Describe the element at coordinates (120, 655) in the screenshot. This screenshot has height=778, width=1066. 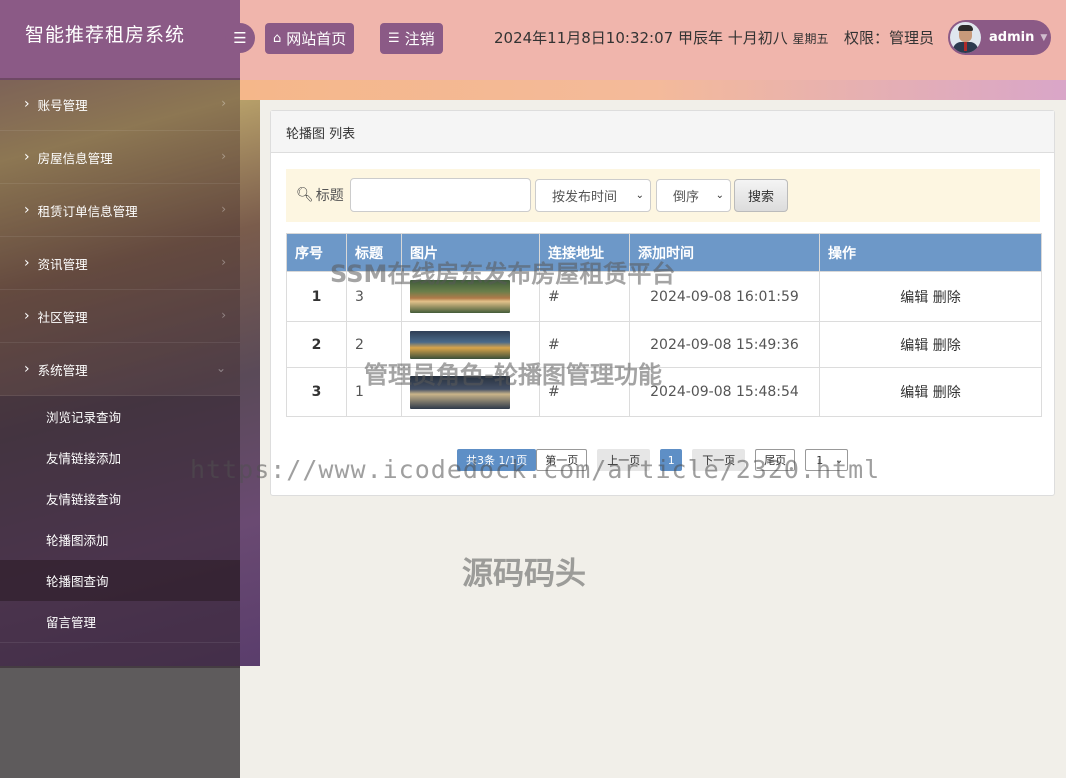
I see `submenu-divider` at that location.